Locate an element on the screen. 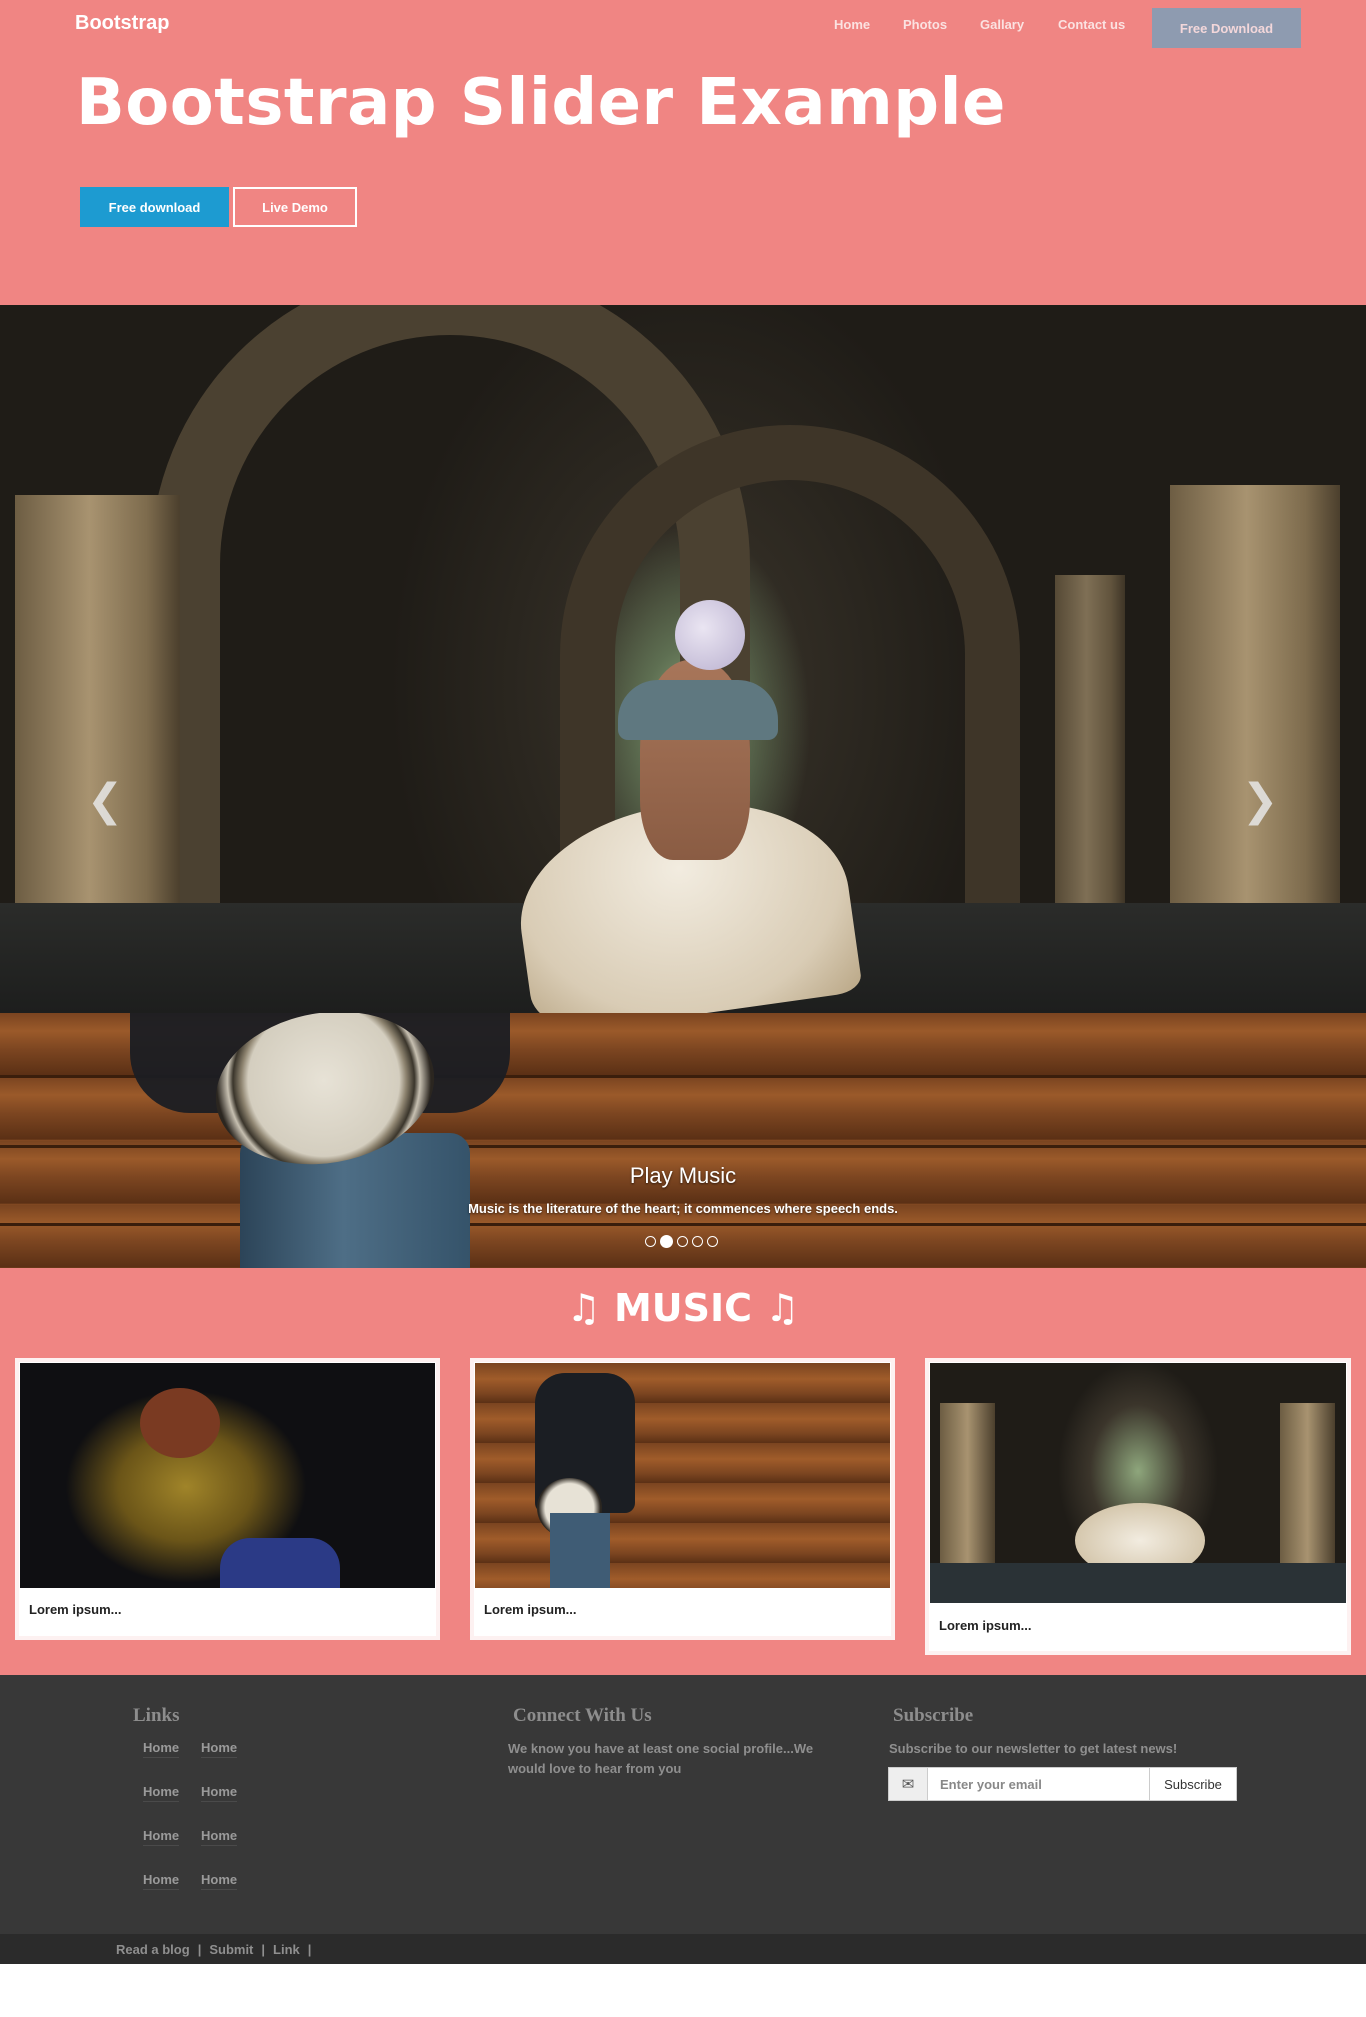 This screenshot has height=2017, width=1366. bottom-links: Read a blog | Submit | Link | is located at coordinates (213, 1949).